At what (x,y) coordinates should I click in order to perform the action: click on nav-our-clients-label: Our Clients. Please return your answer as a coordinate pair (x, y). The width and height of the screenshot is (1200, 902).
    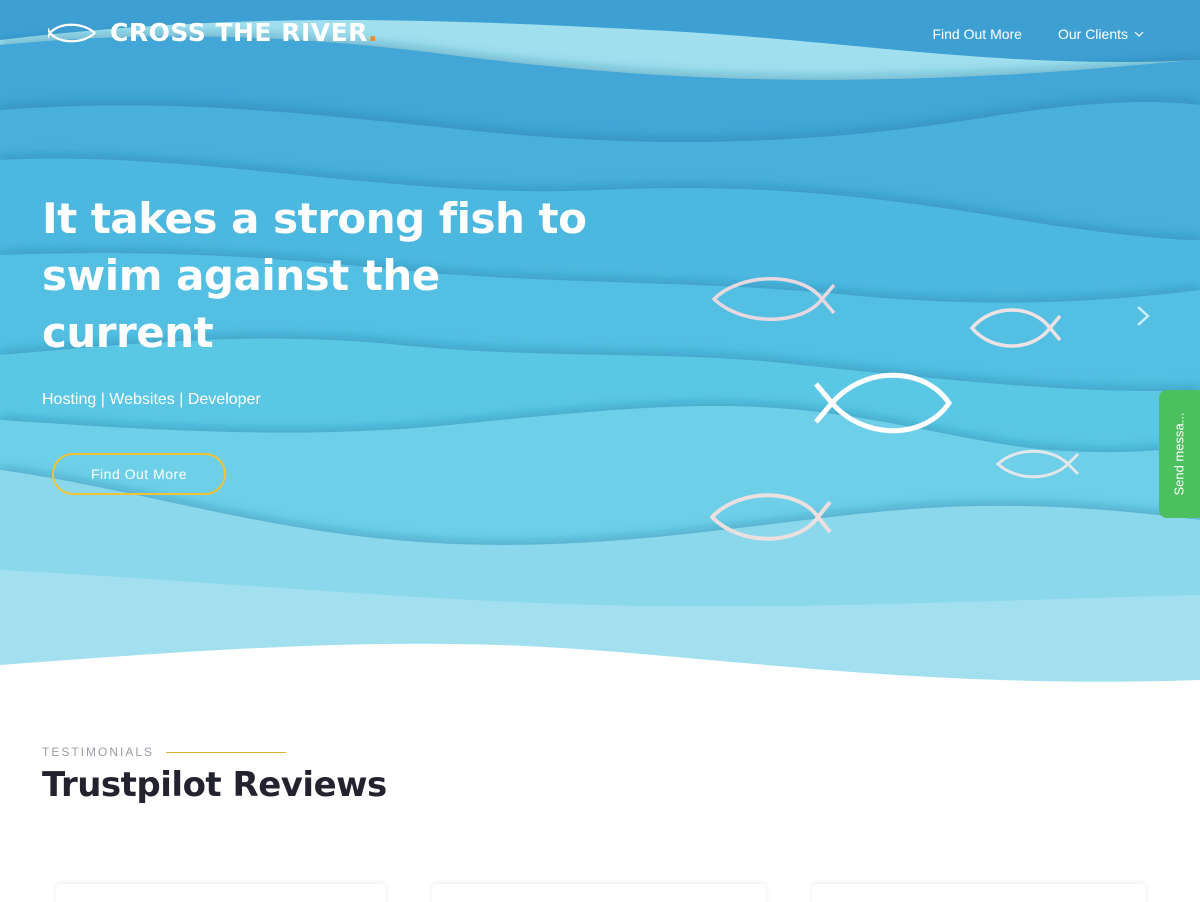
    Looking at the image, I should click on (1092, 34).